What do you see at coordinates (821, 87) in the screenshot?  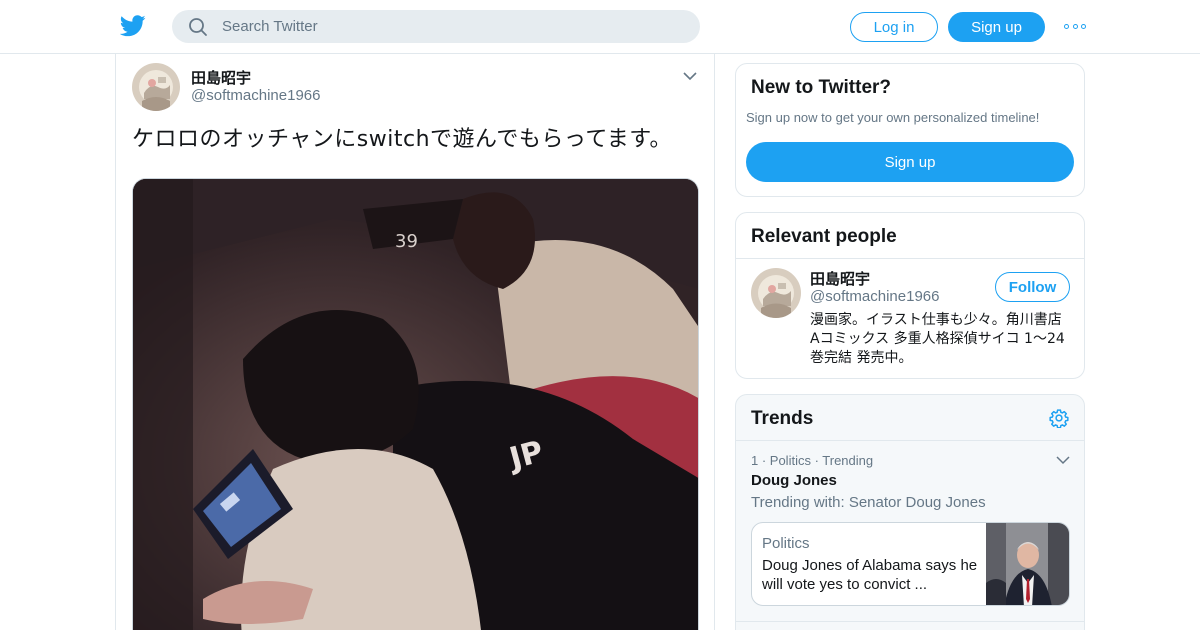 I see `card-title: New to Twitter?` at bounding box center [821, 87].